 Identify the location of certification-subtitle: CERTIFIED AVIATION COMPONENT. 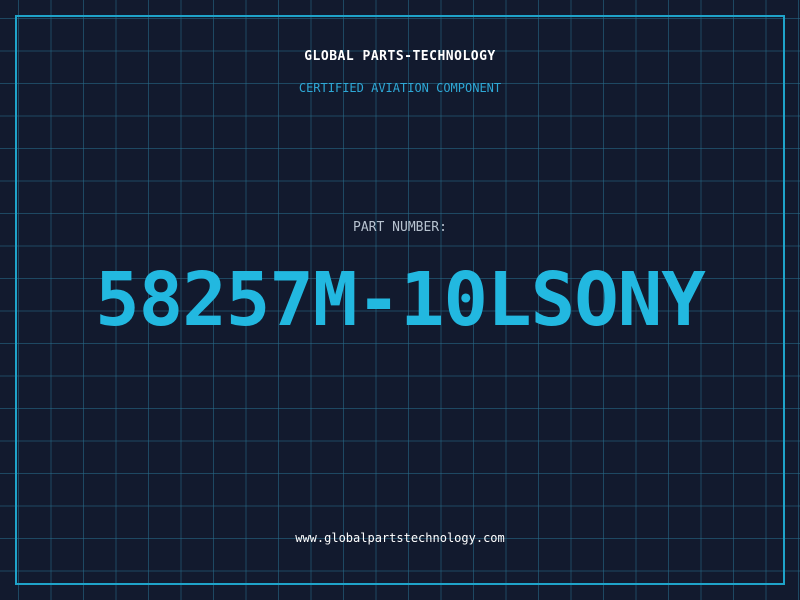
(400, 88).